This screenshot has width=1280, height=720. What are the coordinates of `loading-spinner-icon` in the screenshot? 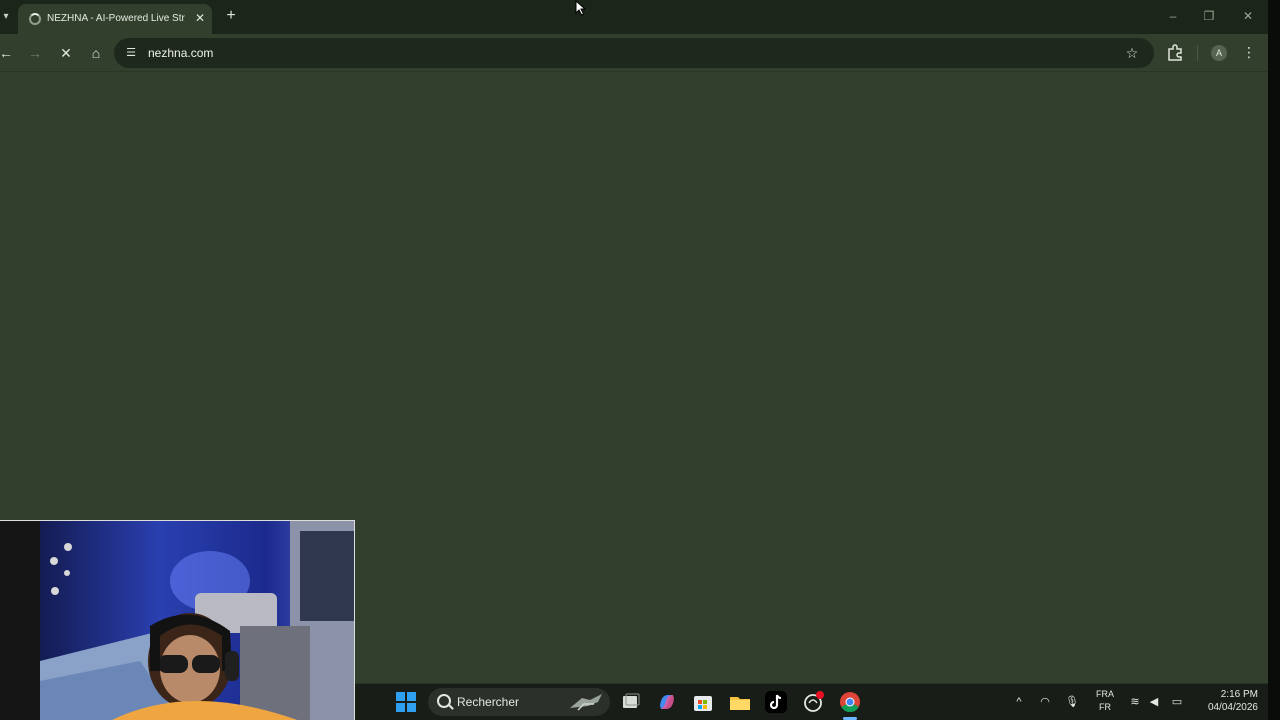 It's located at (35, 19).